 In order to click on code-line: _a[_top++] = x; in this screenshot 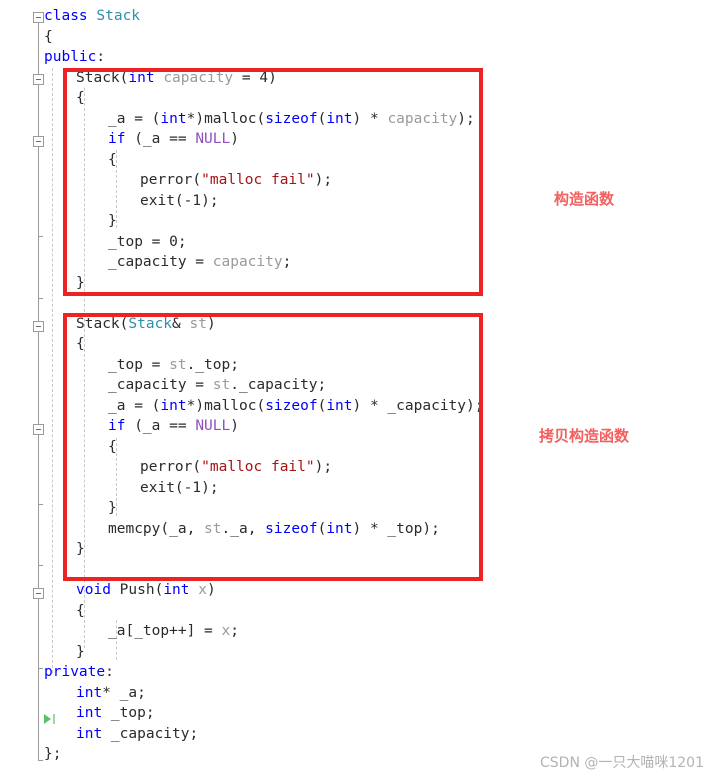, I will do `click(357, 631)`.